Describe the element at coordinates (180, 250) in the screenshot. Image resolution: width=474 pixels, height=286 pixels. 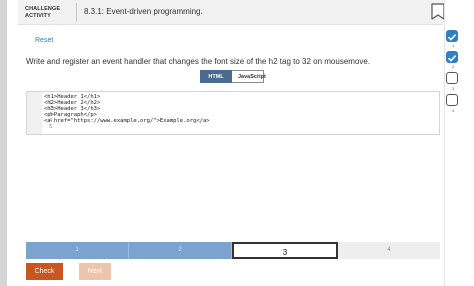
I see `level-2-segment: 2` at that location.